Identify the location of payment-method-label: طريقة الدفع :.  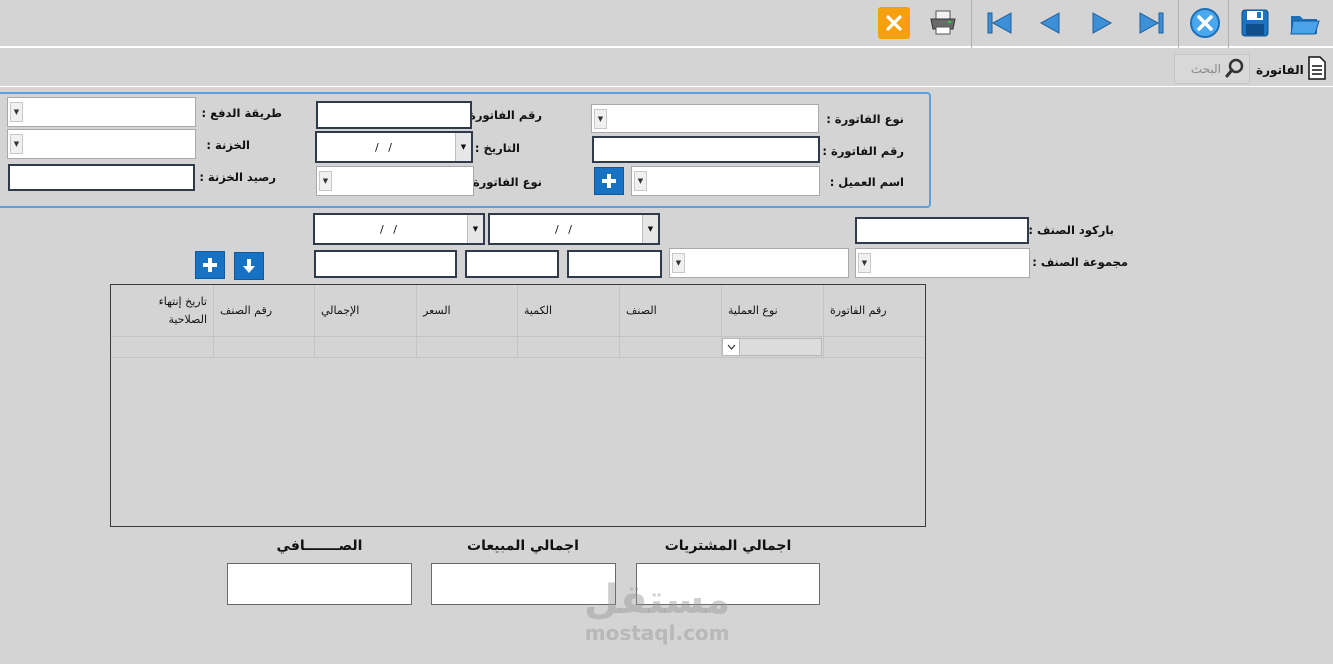
(241, 113).